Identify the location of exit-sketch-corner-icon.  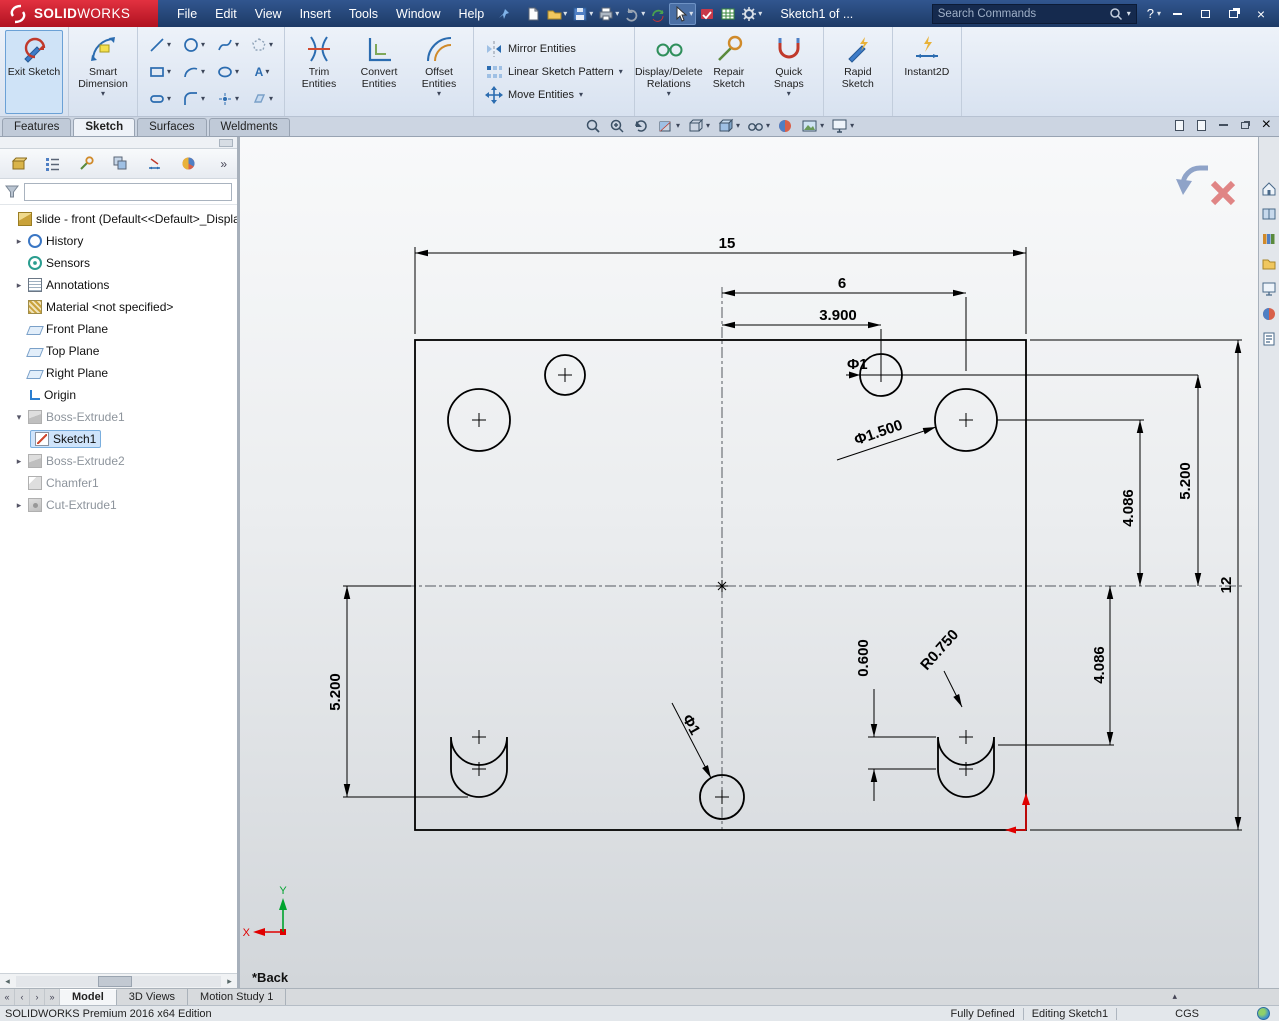
(1192, 180).